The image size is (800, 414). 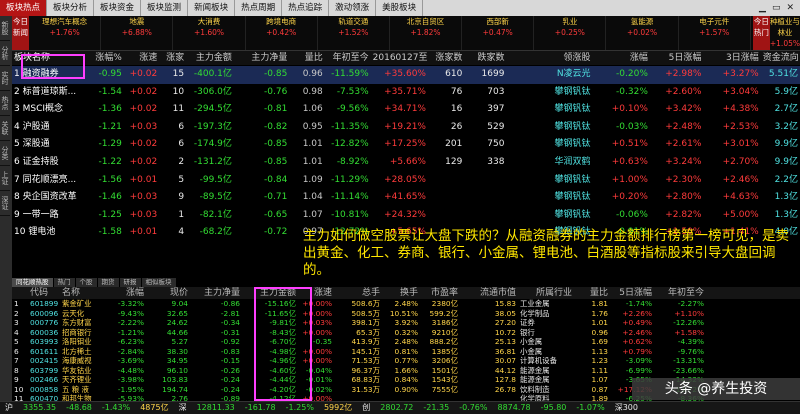 I want to click on column-header: 跌家数, so click(x=485, y=58).